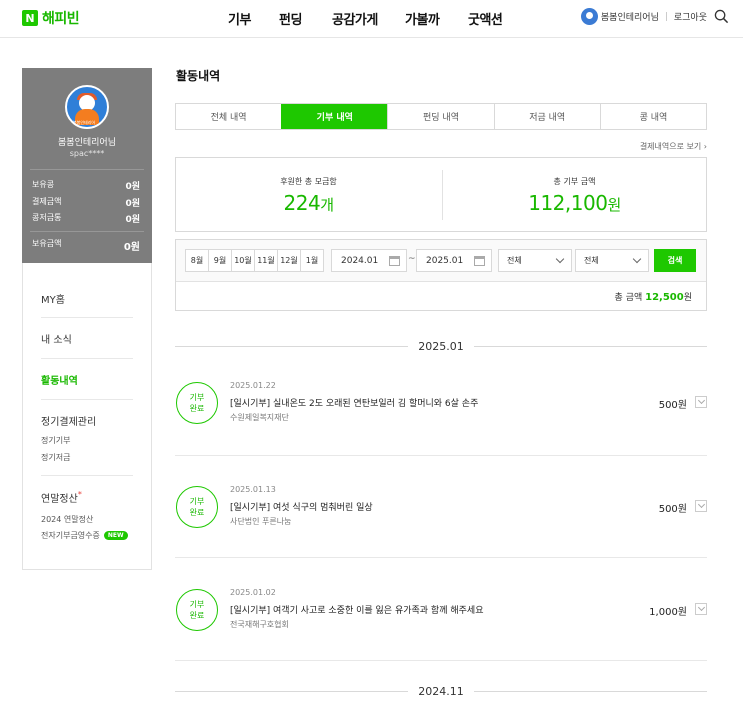  Describe the element at coordinates (47, 217) in the screenshot. I see `row-label: 콩저금통` at that location.